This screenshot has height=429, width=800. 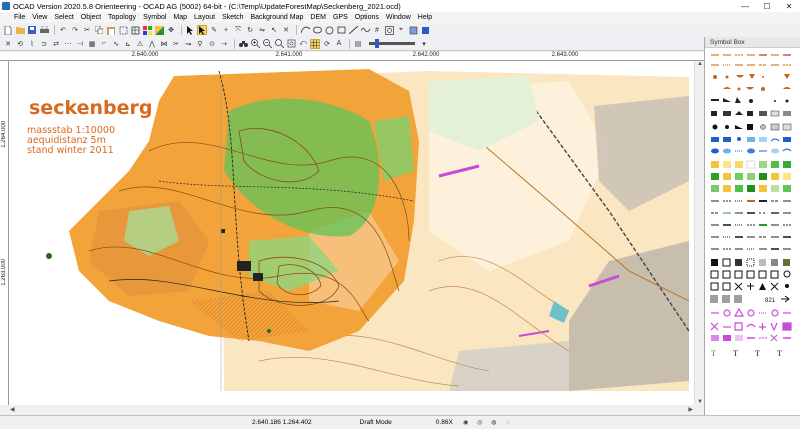 What do you see at coordinates (739, 176) in the screenshot?
I see `symbol-vineyard` at bounding box center [739, 176].